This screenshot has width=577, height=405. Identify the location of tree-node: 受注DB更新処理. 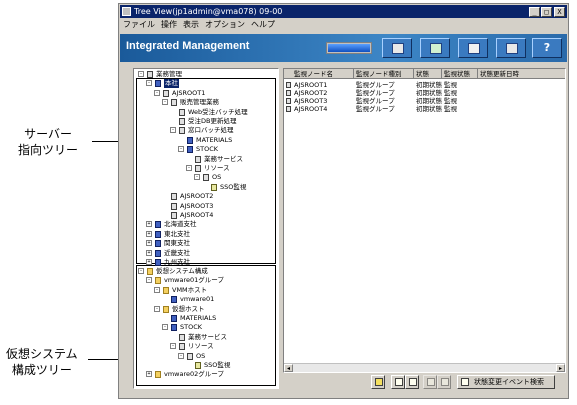
(222, 121).